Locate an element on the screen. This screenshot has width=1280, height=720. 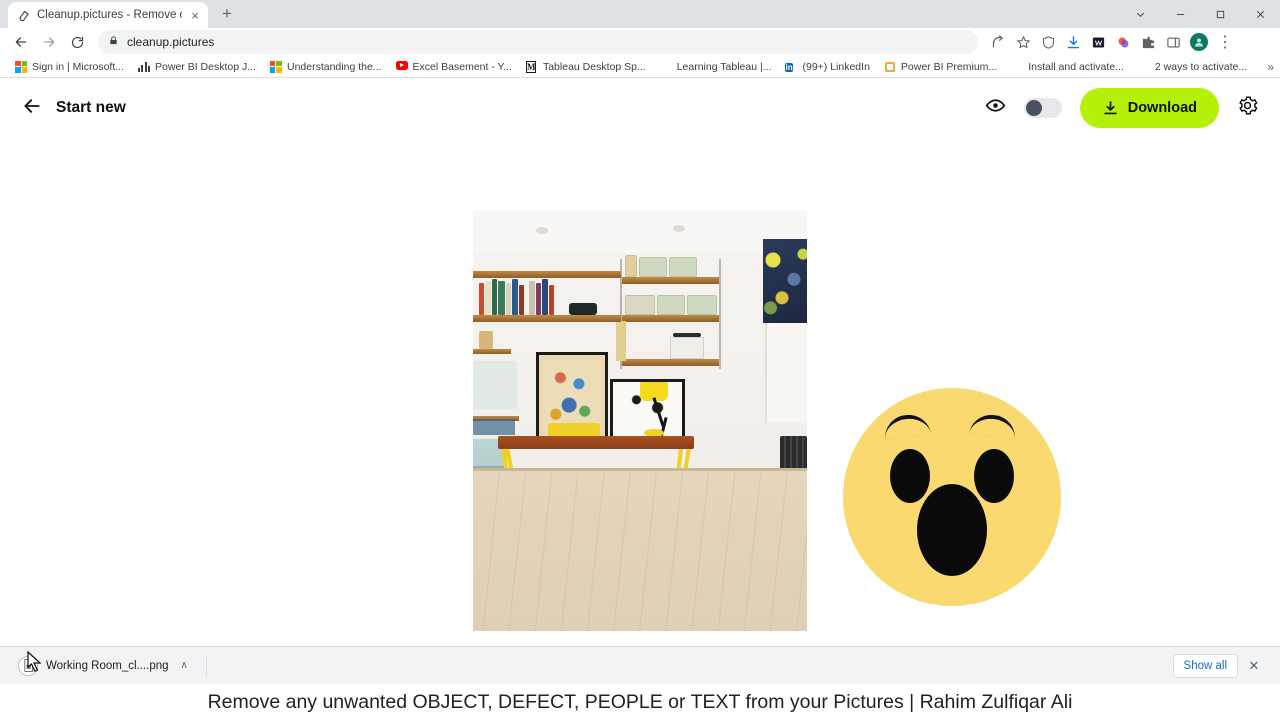
app-header: Start new Download is located at coordinates (640, 108).